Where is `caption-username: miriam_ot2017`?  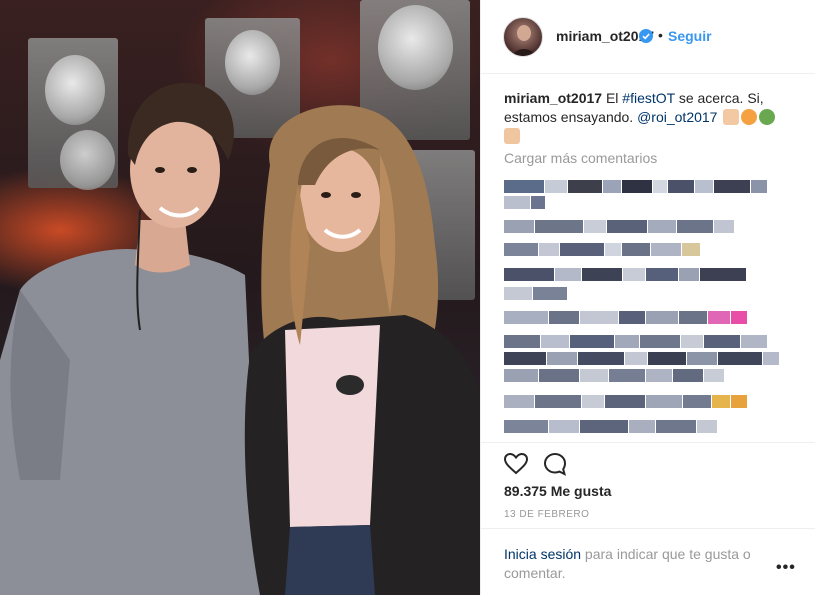
caption-username: miriam_ot2017 is located at coordinates (553, 98).